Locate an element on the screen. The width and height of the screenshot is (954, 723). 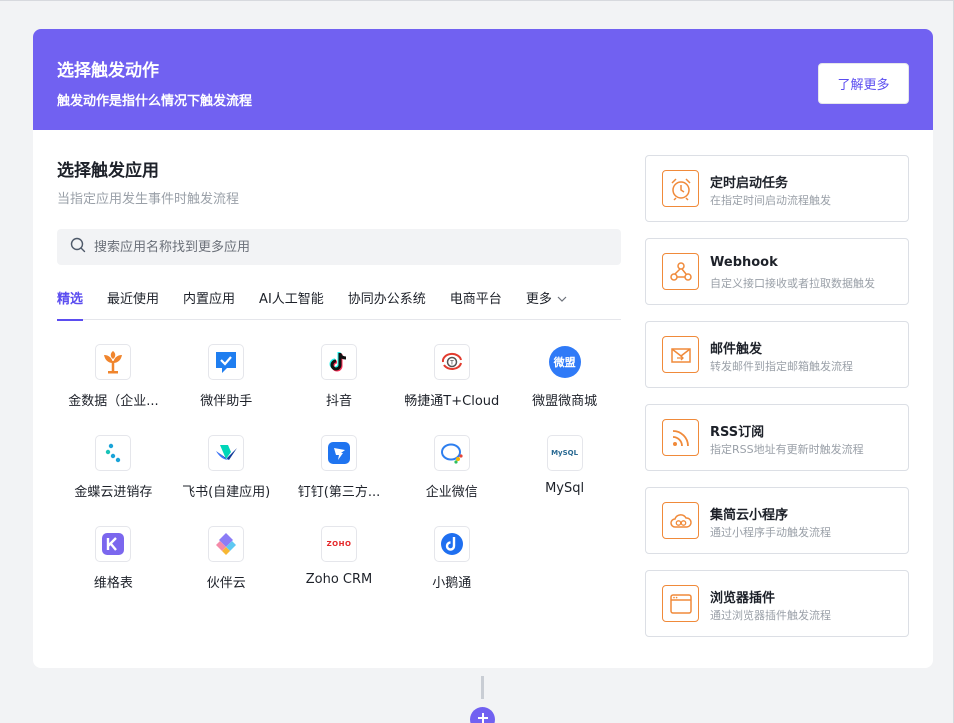
plus-icon is located at coordinates (483, 716).